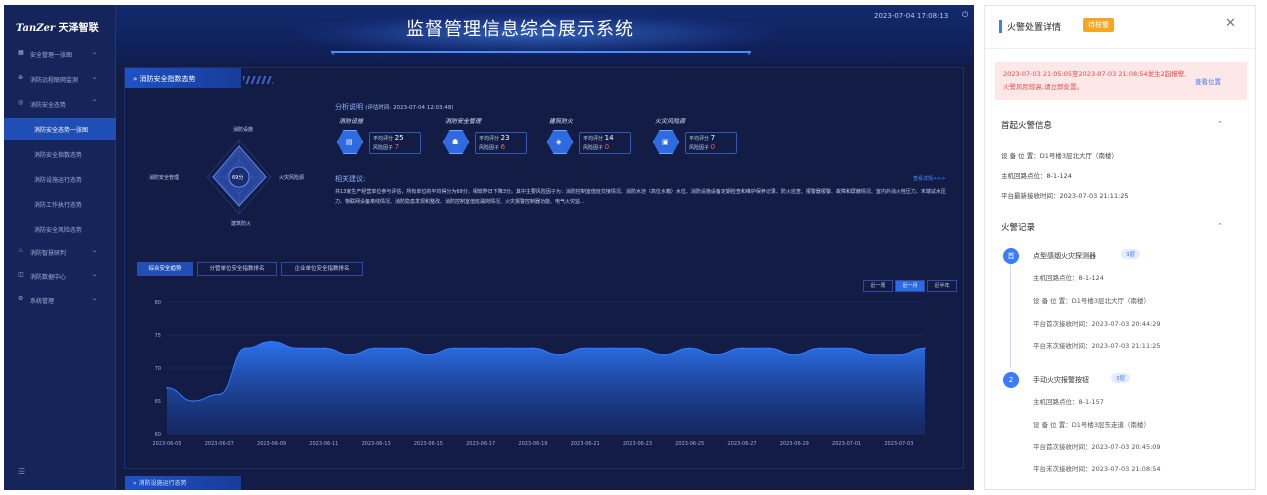 The height and width of the screenshot is (495, 1267). Describe the element at coordinates (1097, 469) in the screenshot. I see `record-last-receive: 平台末次接收时间：2023-07-03 21:08:54` at that location.